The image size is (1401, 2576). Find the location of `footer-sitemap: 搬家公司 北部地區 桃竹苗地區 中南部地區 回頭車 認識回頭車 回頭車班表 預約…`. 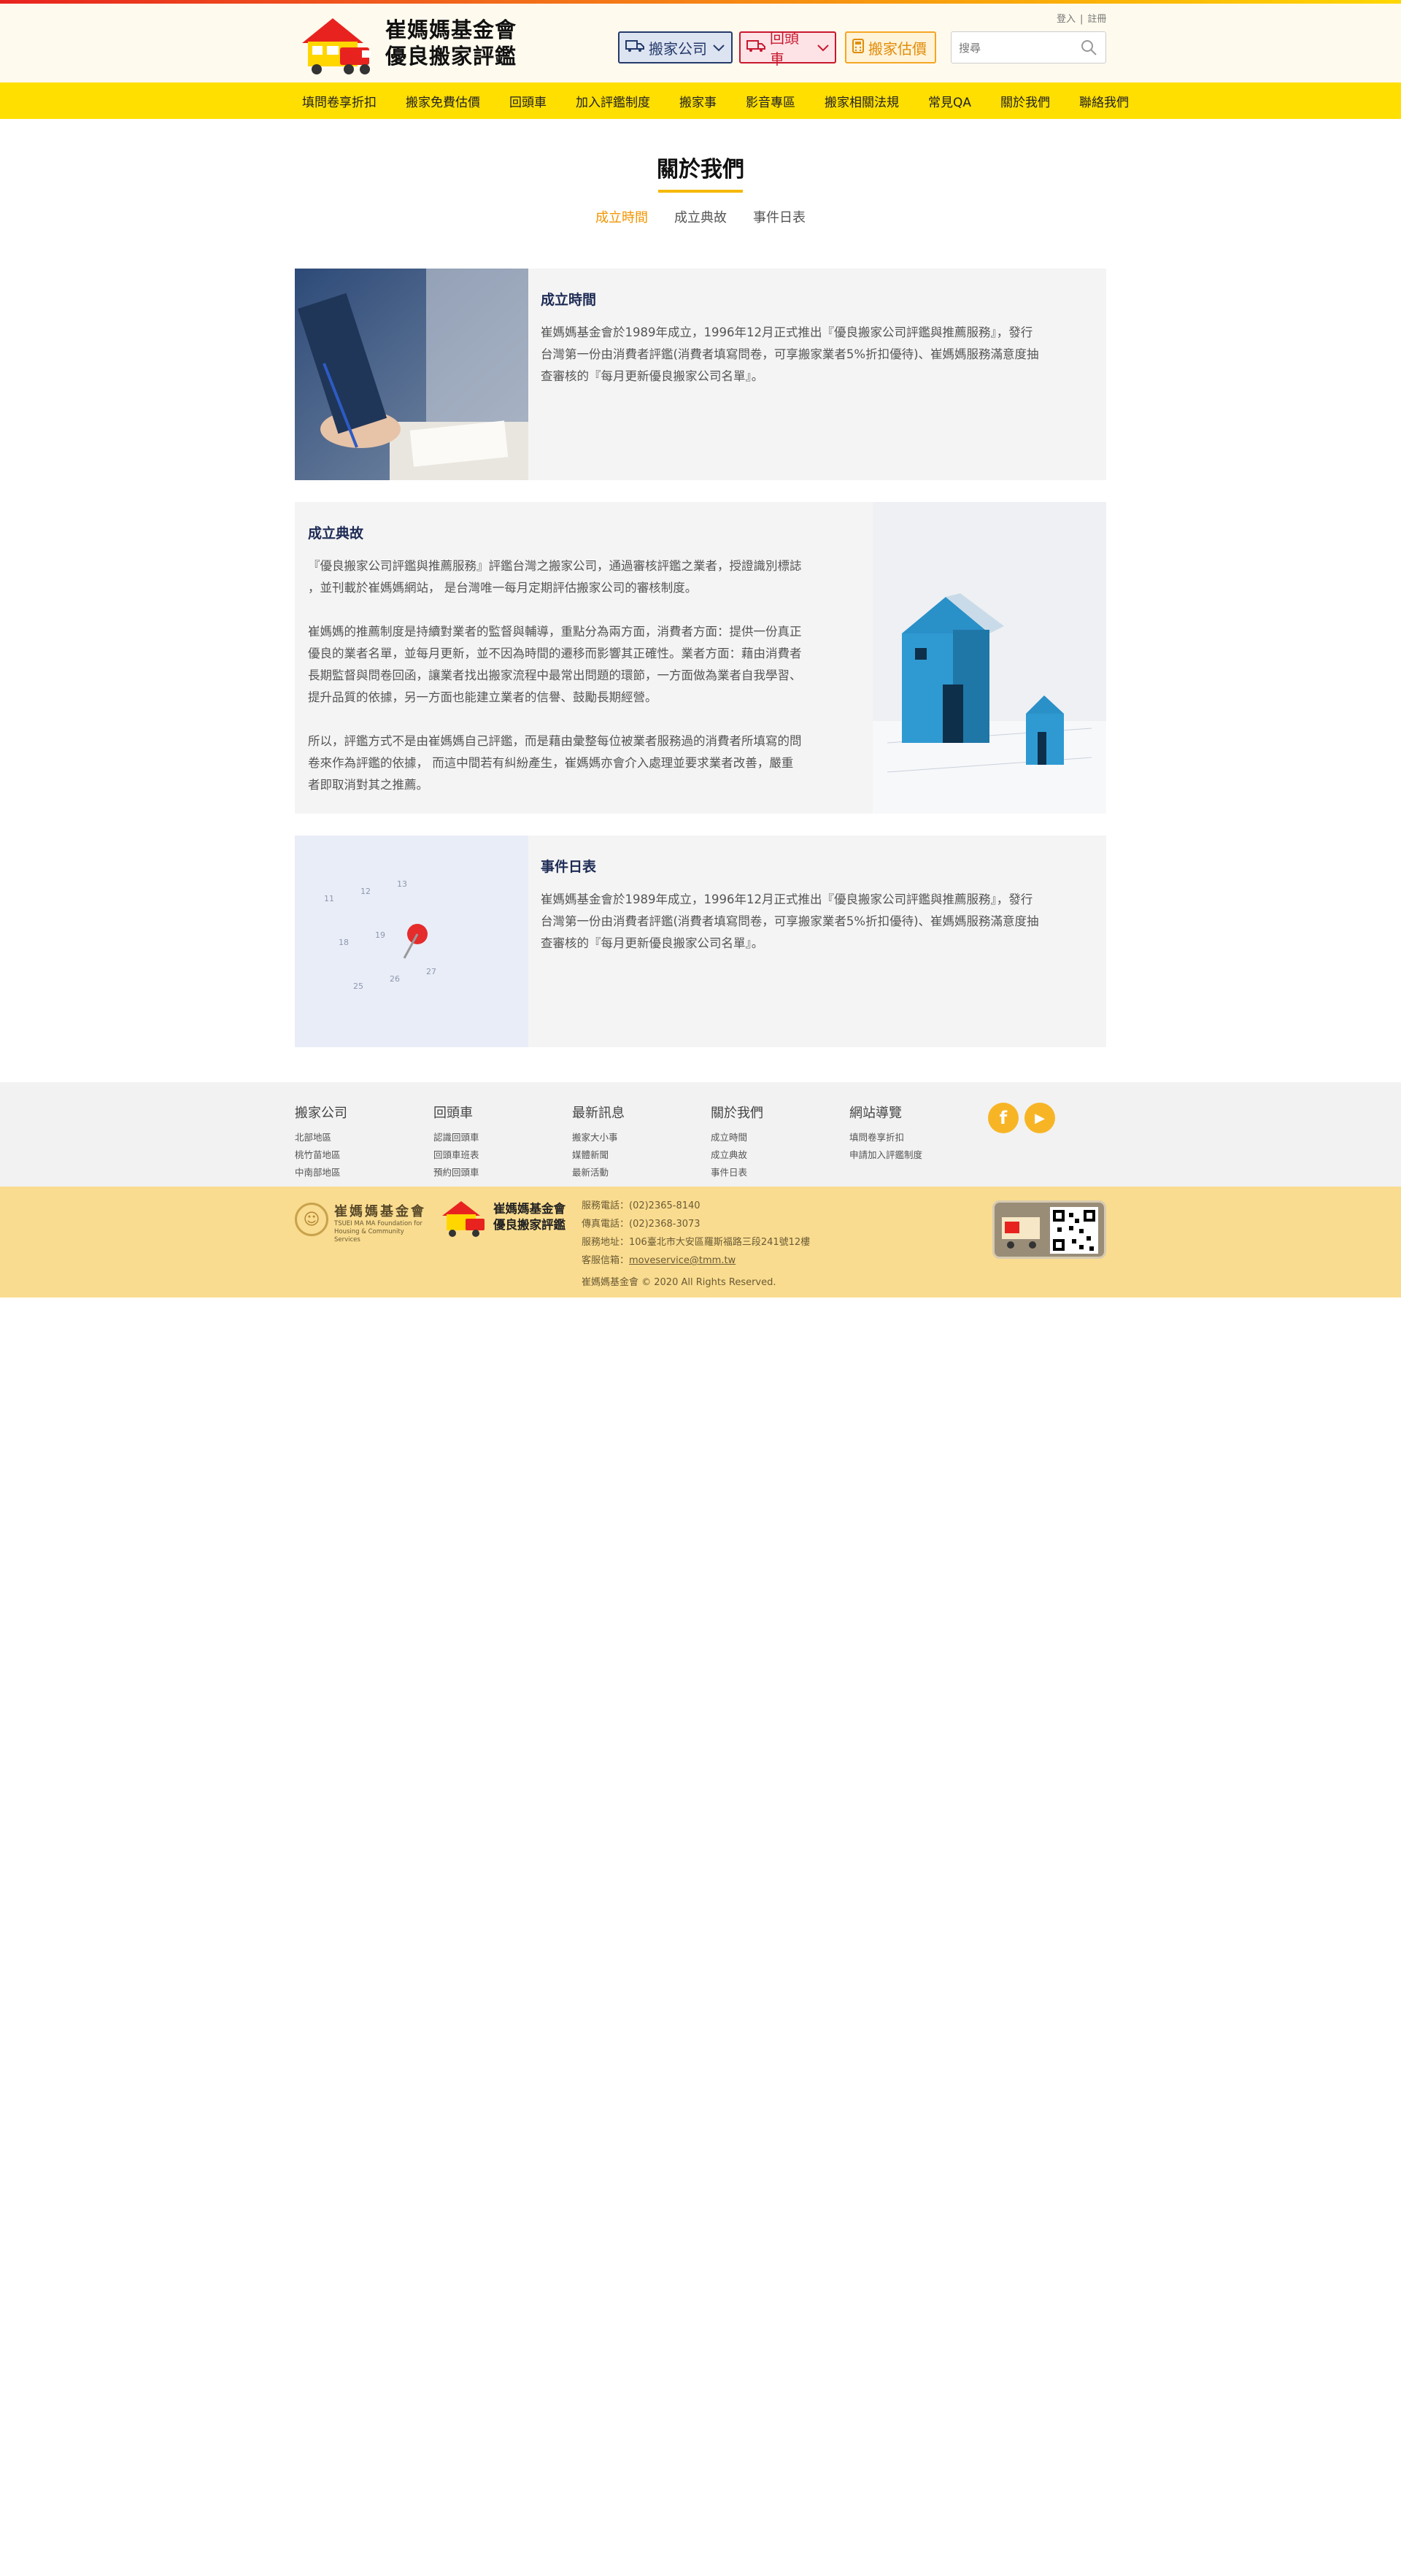

footer-sitemap: 搬家公司 北部地區 桃竹苗地區 中南部地區 回頭車 認識回頭車 回頭車班表 預約… is located at coordinates (700, 1134).